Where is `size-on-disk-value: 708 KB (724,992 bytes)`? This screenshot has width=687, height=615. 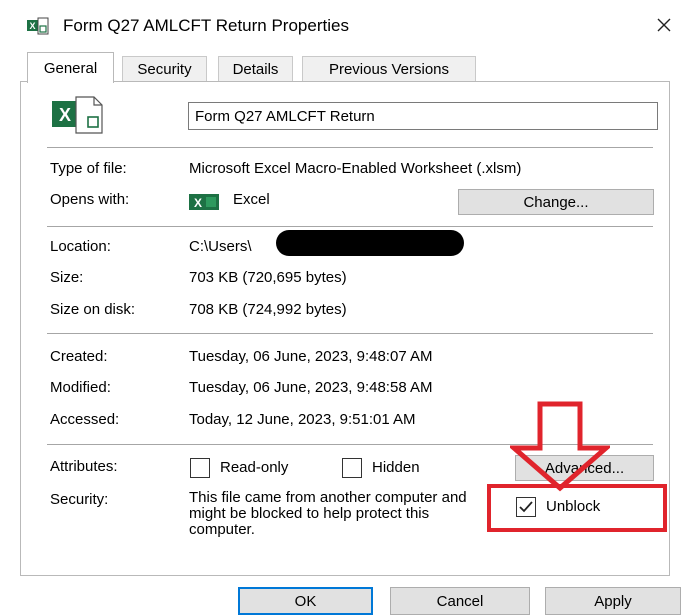 size-on-disk-value: 708 KB (724,992 bytes) is located at coordinates (268, 309).